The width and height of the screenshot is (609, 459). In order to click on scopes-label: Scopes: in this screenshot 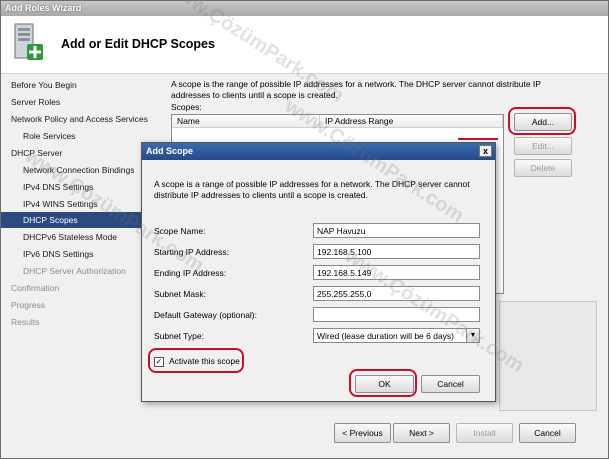, I will do `click(186, 107)`.